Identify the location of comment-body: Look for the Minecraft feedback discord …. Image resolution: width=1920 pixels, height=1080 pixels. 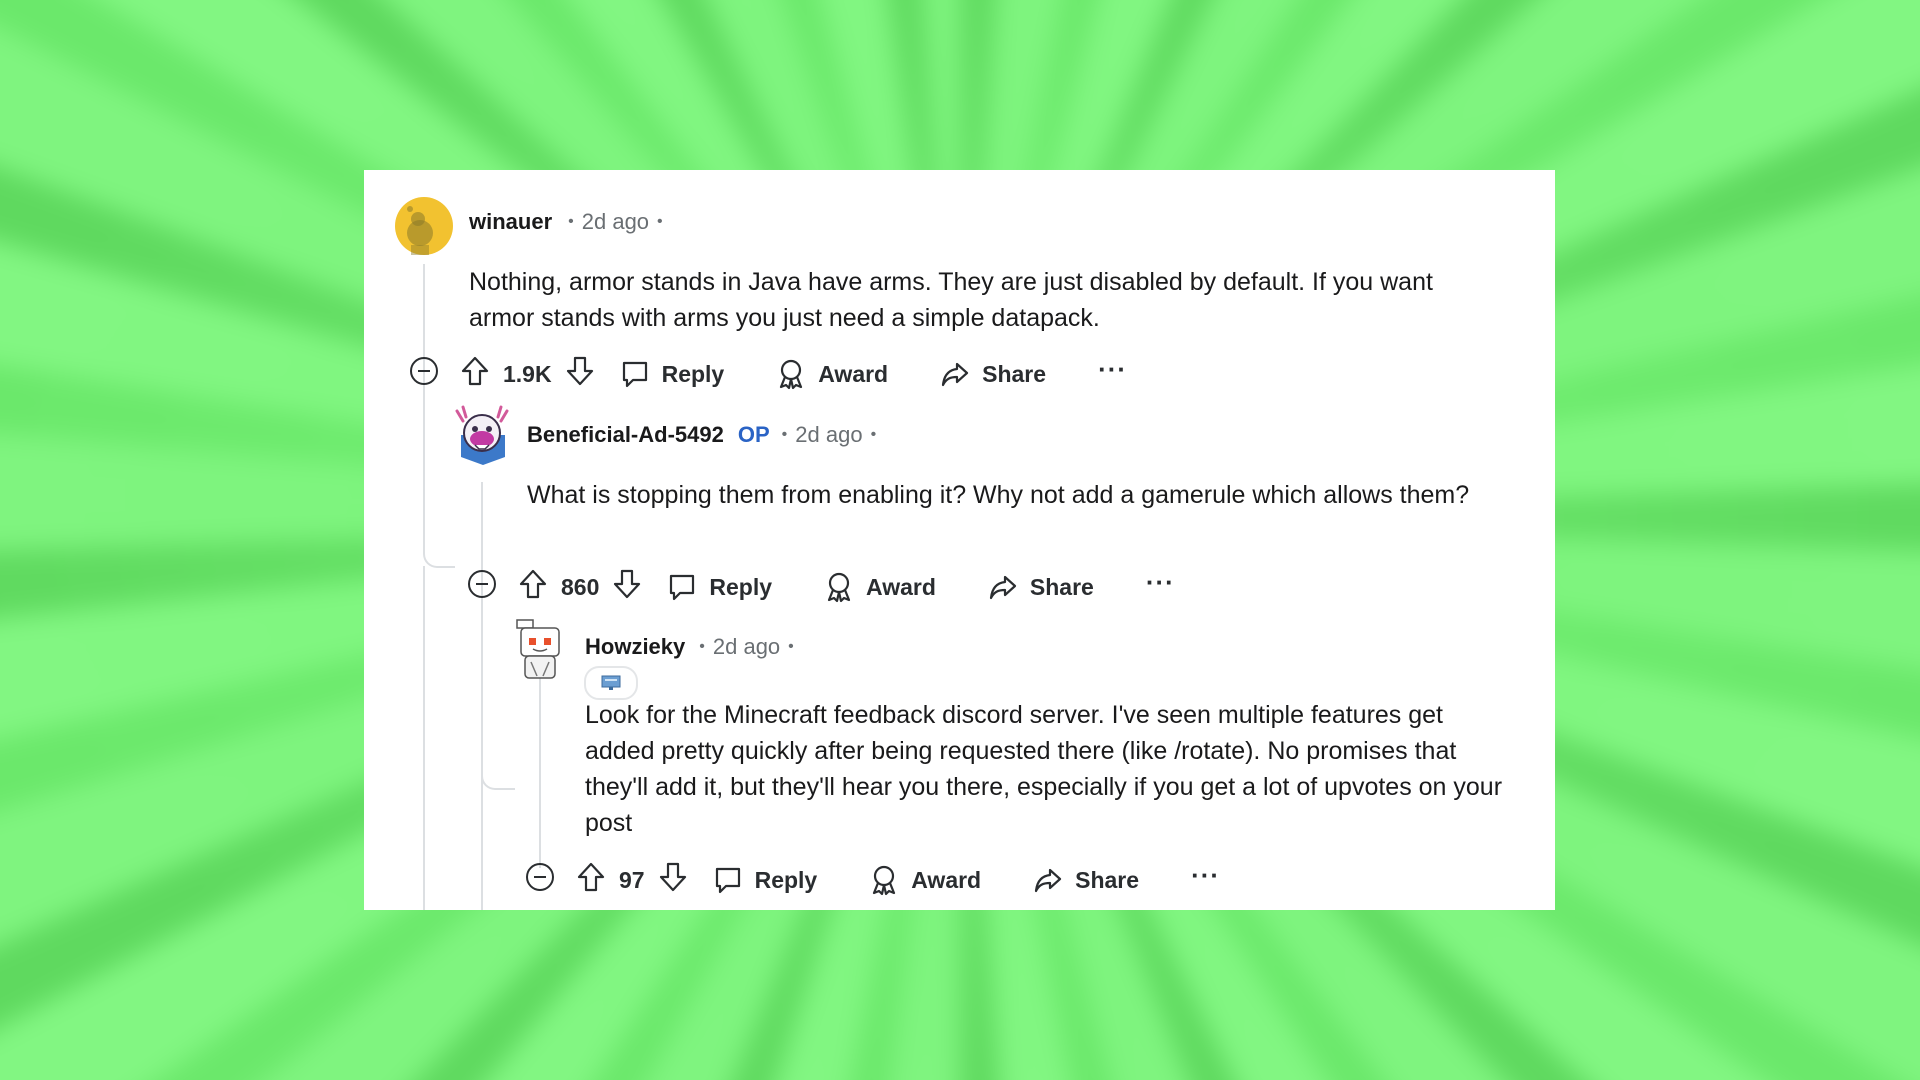
(1044, 769).